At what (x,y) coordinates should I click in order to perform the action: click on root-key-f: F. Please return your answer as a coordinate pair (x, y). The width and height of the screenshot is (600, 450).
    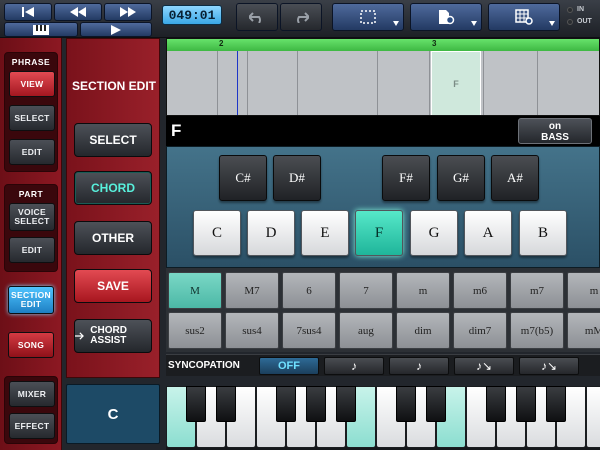
    Looking at the image, I should click on (379, 233).